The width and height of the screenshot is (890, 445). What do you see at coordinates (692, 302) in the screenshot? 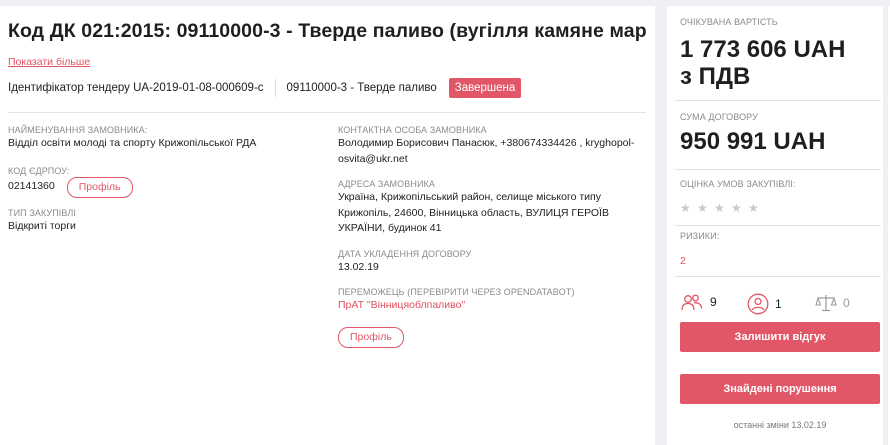
I see `users-icon` at bounding box center [692, 302].